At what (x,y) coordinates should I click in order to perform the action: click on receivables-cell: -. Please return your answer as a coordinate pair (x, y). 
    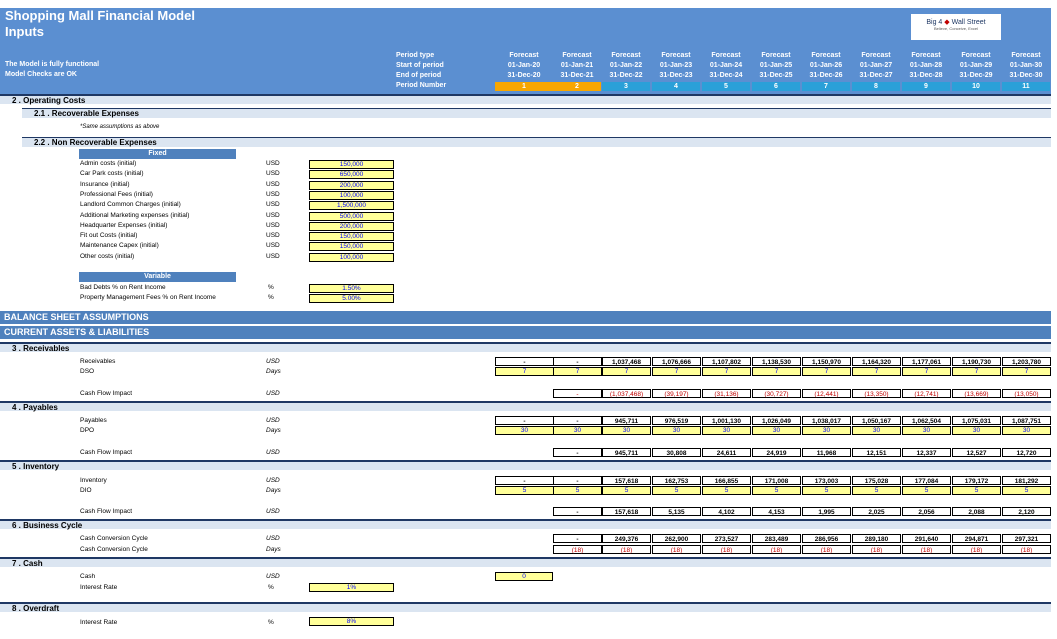
    Looking at the image, I should click on (577, 361).